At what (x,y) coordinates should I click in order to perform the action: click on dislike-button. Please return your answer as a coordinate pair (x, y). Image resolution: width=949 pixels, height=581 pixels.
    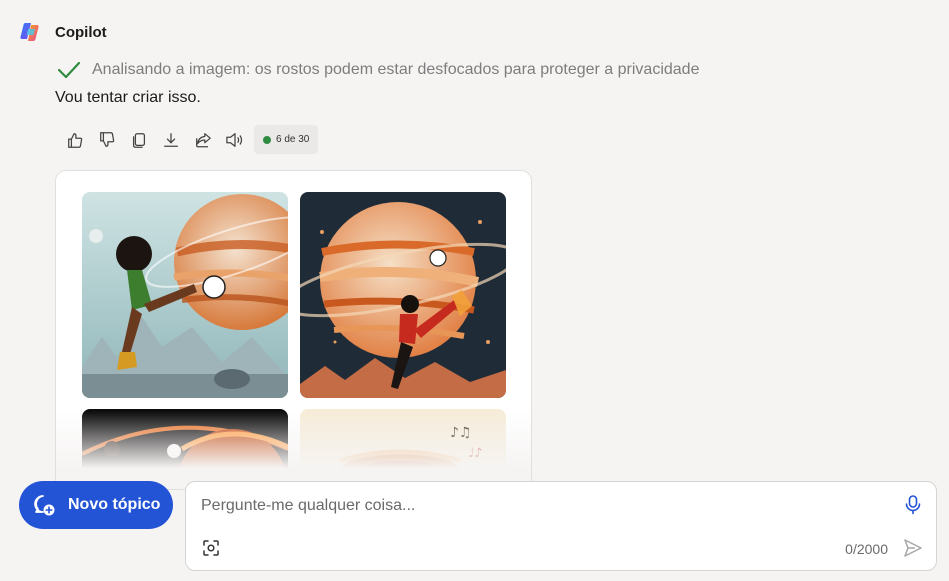
    Looking at the image, I should click on (107, 140).